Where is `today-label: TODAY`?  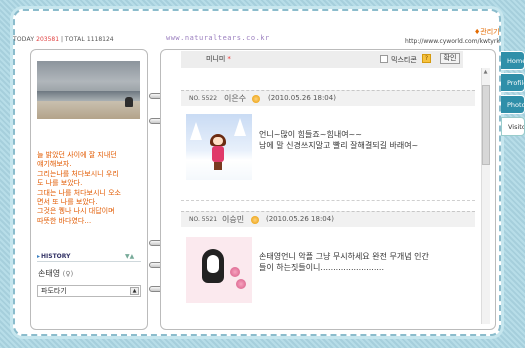 today-label: TODAY is located at coordinates (24, 39).